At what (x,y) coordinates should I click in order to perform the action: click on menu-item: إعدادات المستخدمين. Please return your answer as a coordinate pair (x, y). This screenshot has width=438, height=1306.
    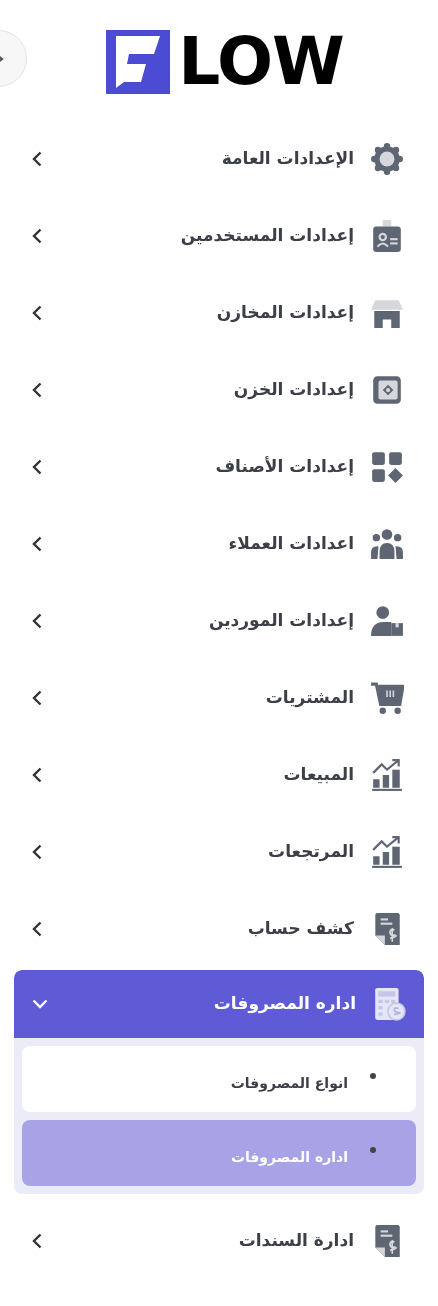
    Looking at the image, I should click on (219, 235).